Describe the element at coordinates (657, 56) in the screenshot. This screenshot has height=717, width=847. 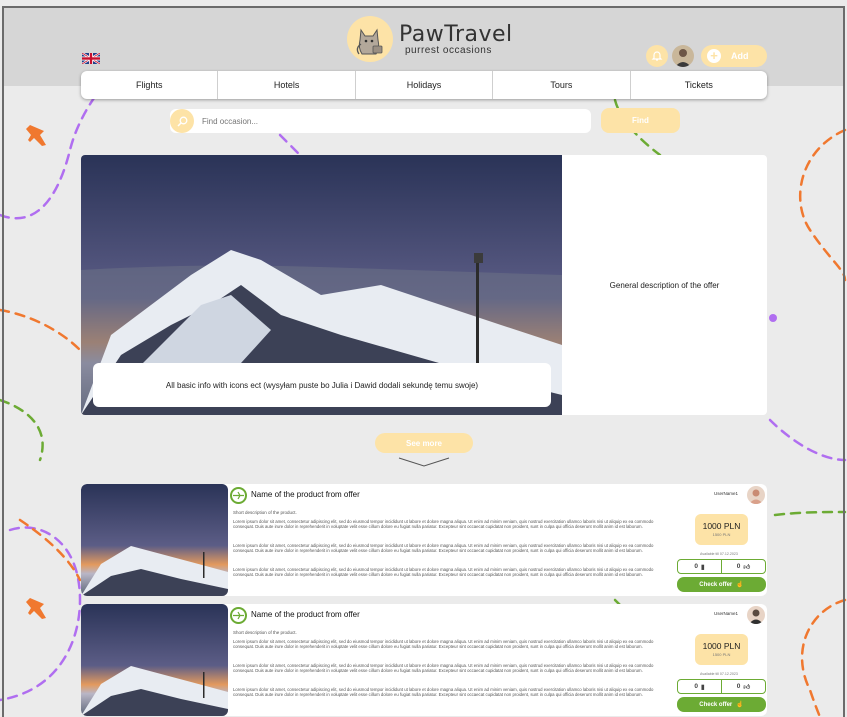
I see `notifications-bell-icon` at that location.